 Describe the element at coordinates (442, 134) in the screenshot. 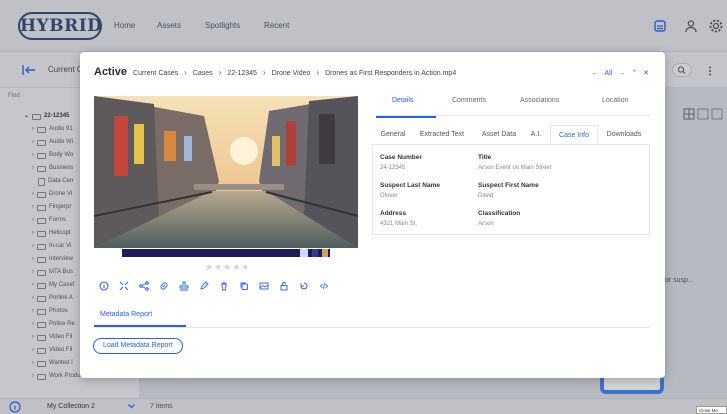

I see `subtab-extracted-text: Extracted Text` at that location.